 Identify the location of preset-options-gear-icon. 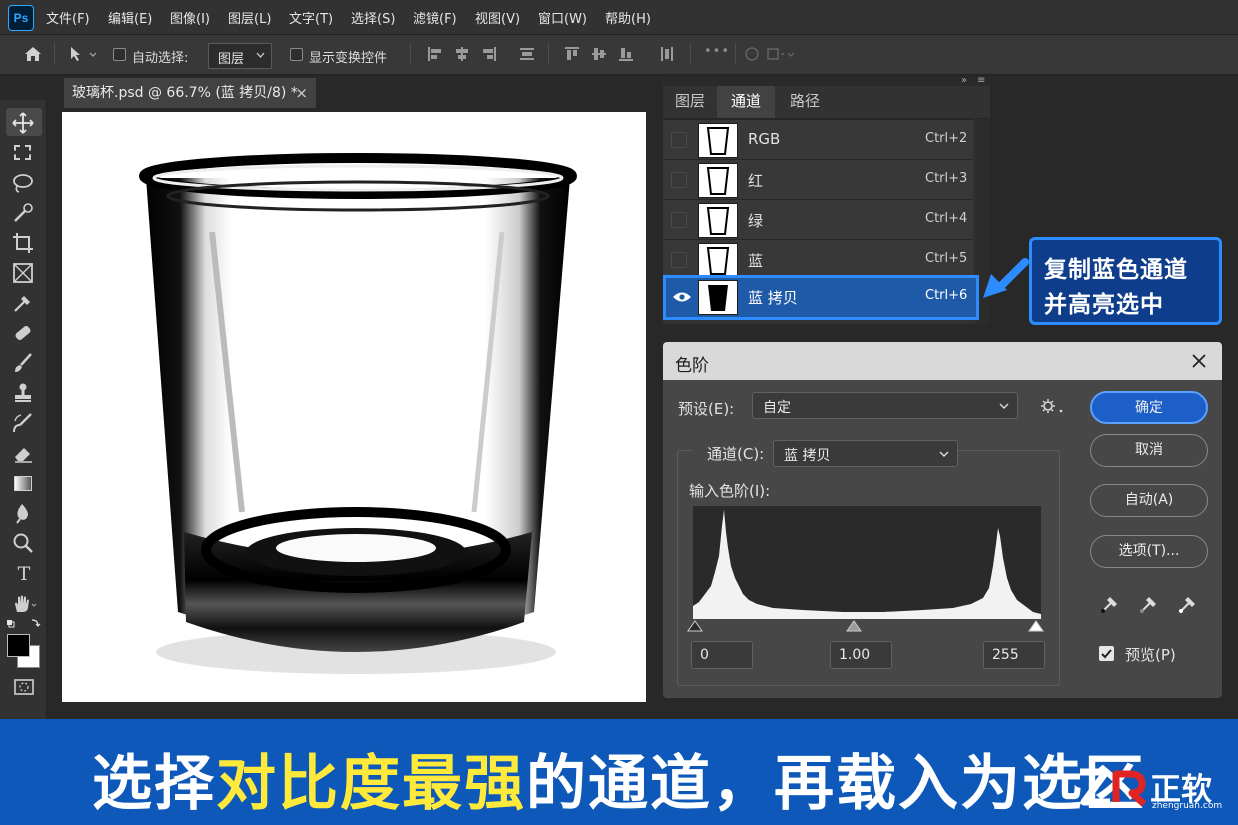
(1052, 406).